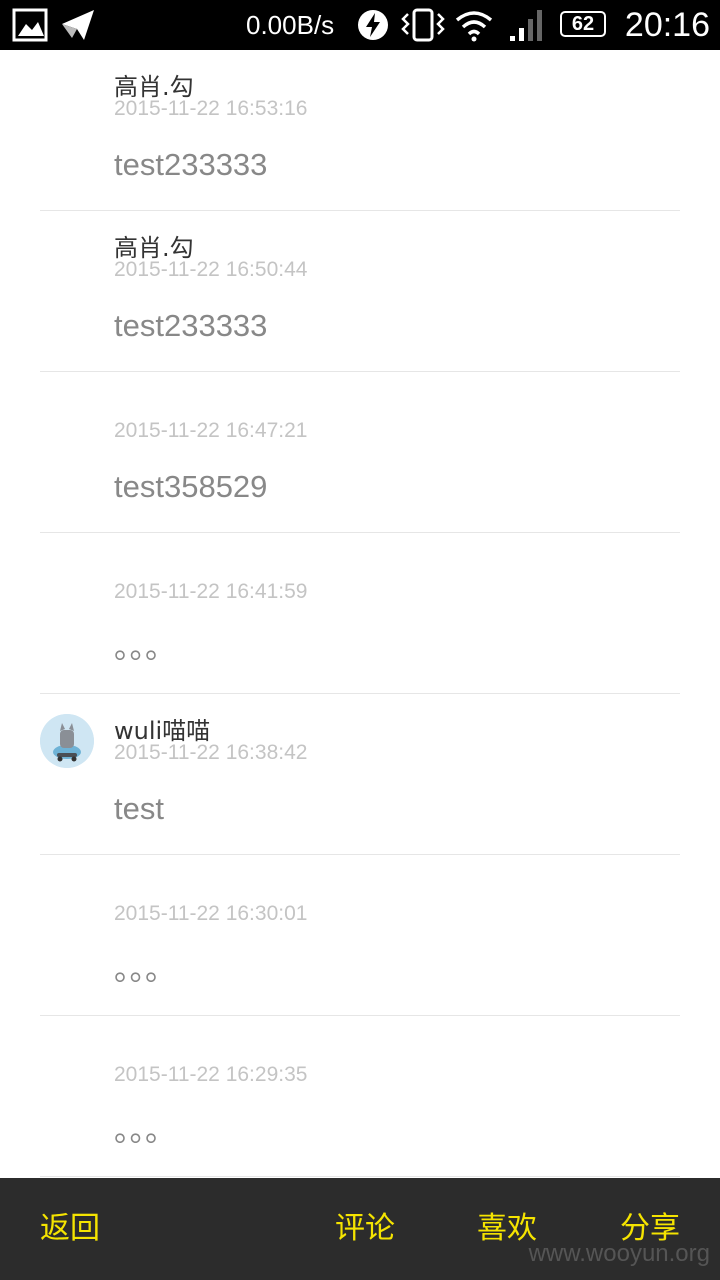  Describe the element at coordinates (211, 430) in the screenshot. I see `comment-timestamp: 2015-11-22 16:47:21` at that location.